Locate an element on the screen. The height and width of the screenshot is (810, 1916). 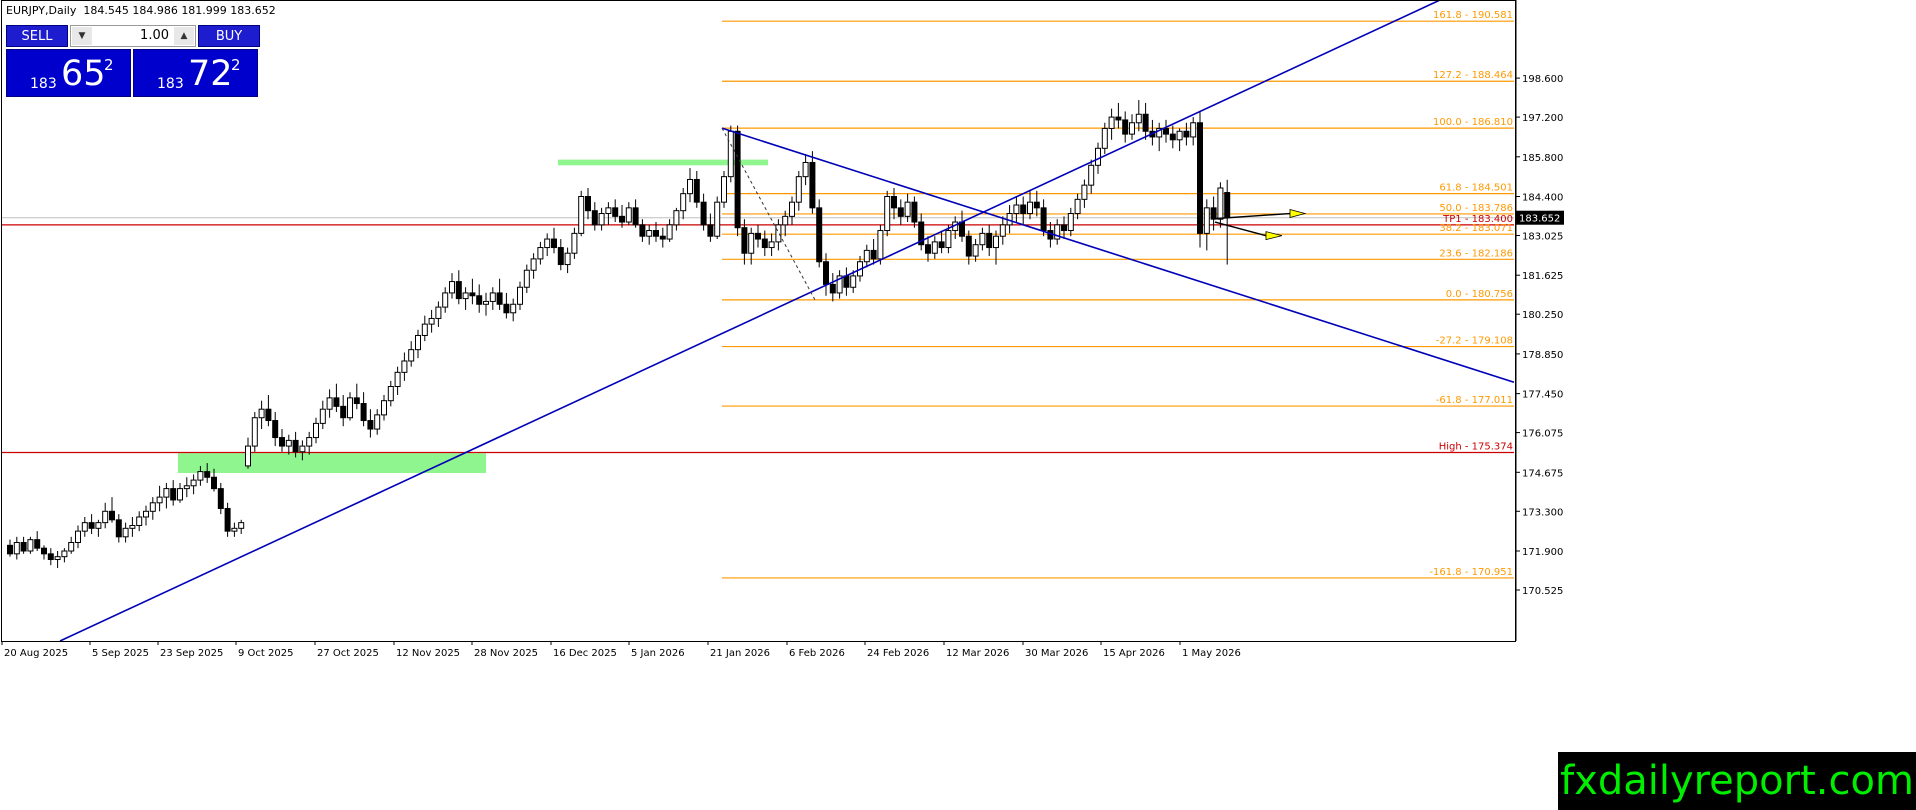
sell-button: SELL is located at coordinates (37, 36).